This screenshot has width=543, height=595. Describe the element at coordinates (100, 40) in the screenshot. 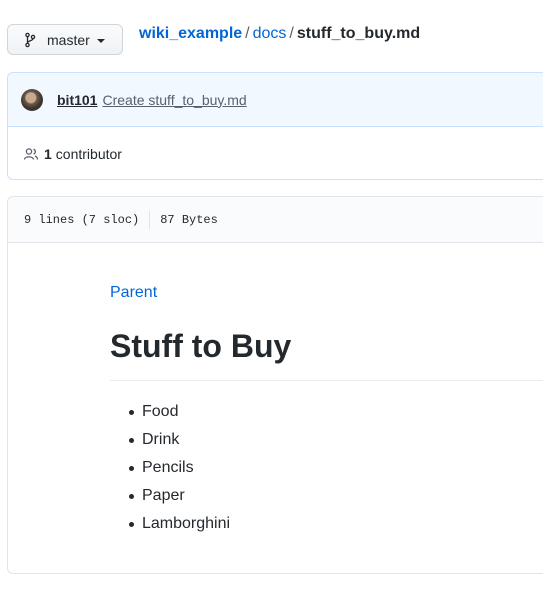

I see `chevron-down-icon` at that location.